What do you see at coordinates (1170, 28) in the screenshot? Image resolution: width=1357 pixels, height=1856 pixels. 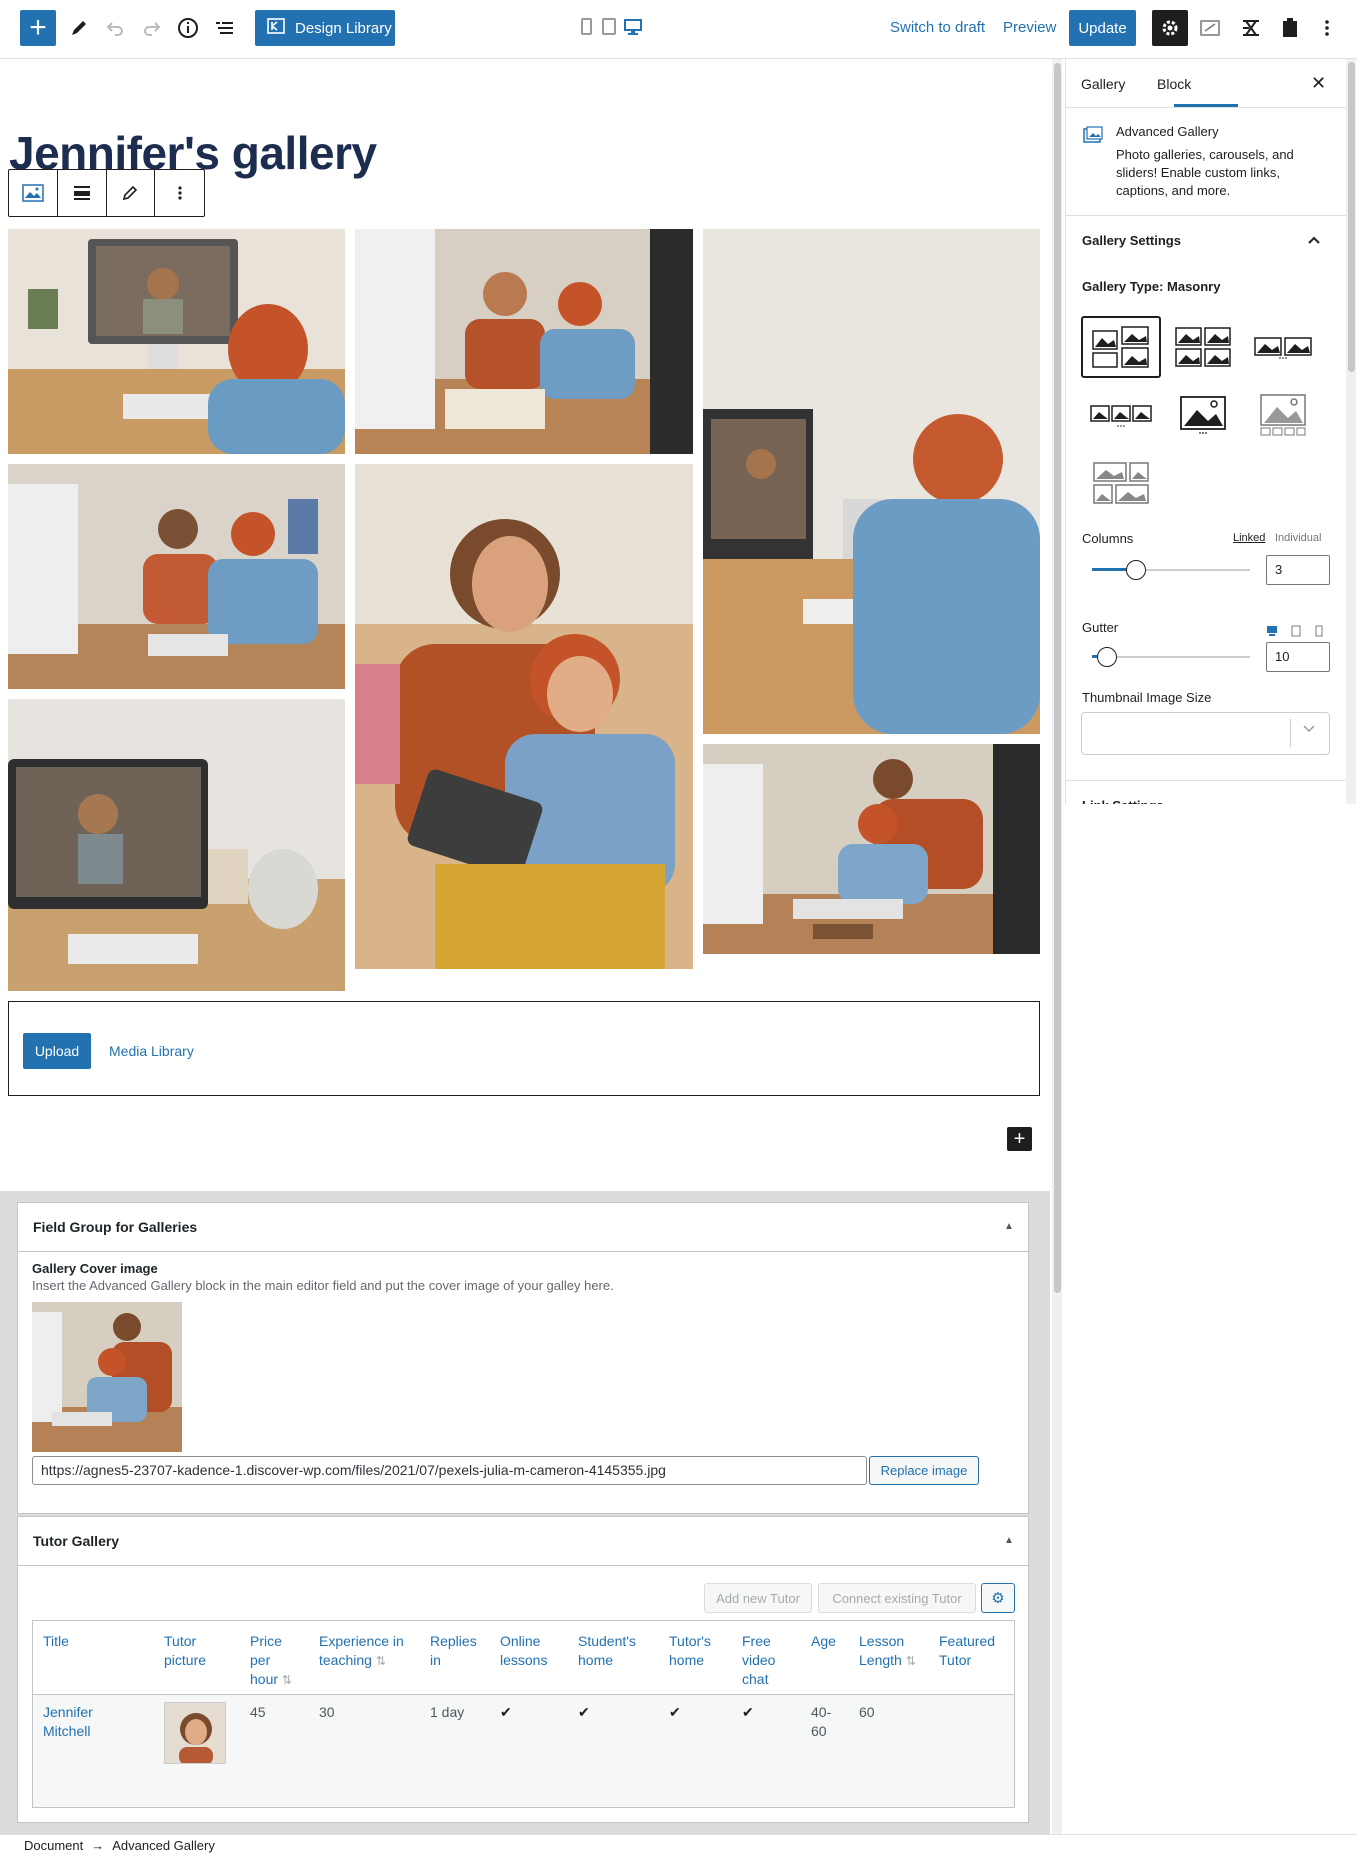 I see `settings-gear-icon` at bounding box center [1170, 28].